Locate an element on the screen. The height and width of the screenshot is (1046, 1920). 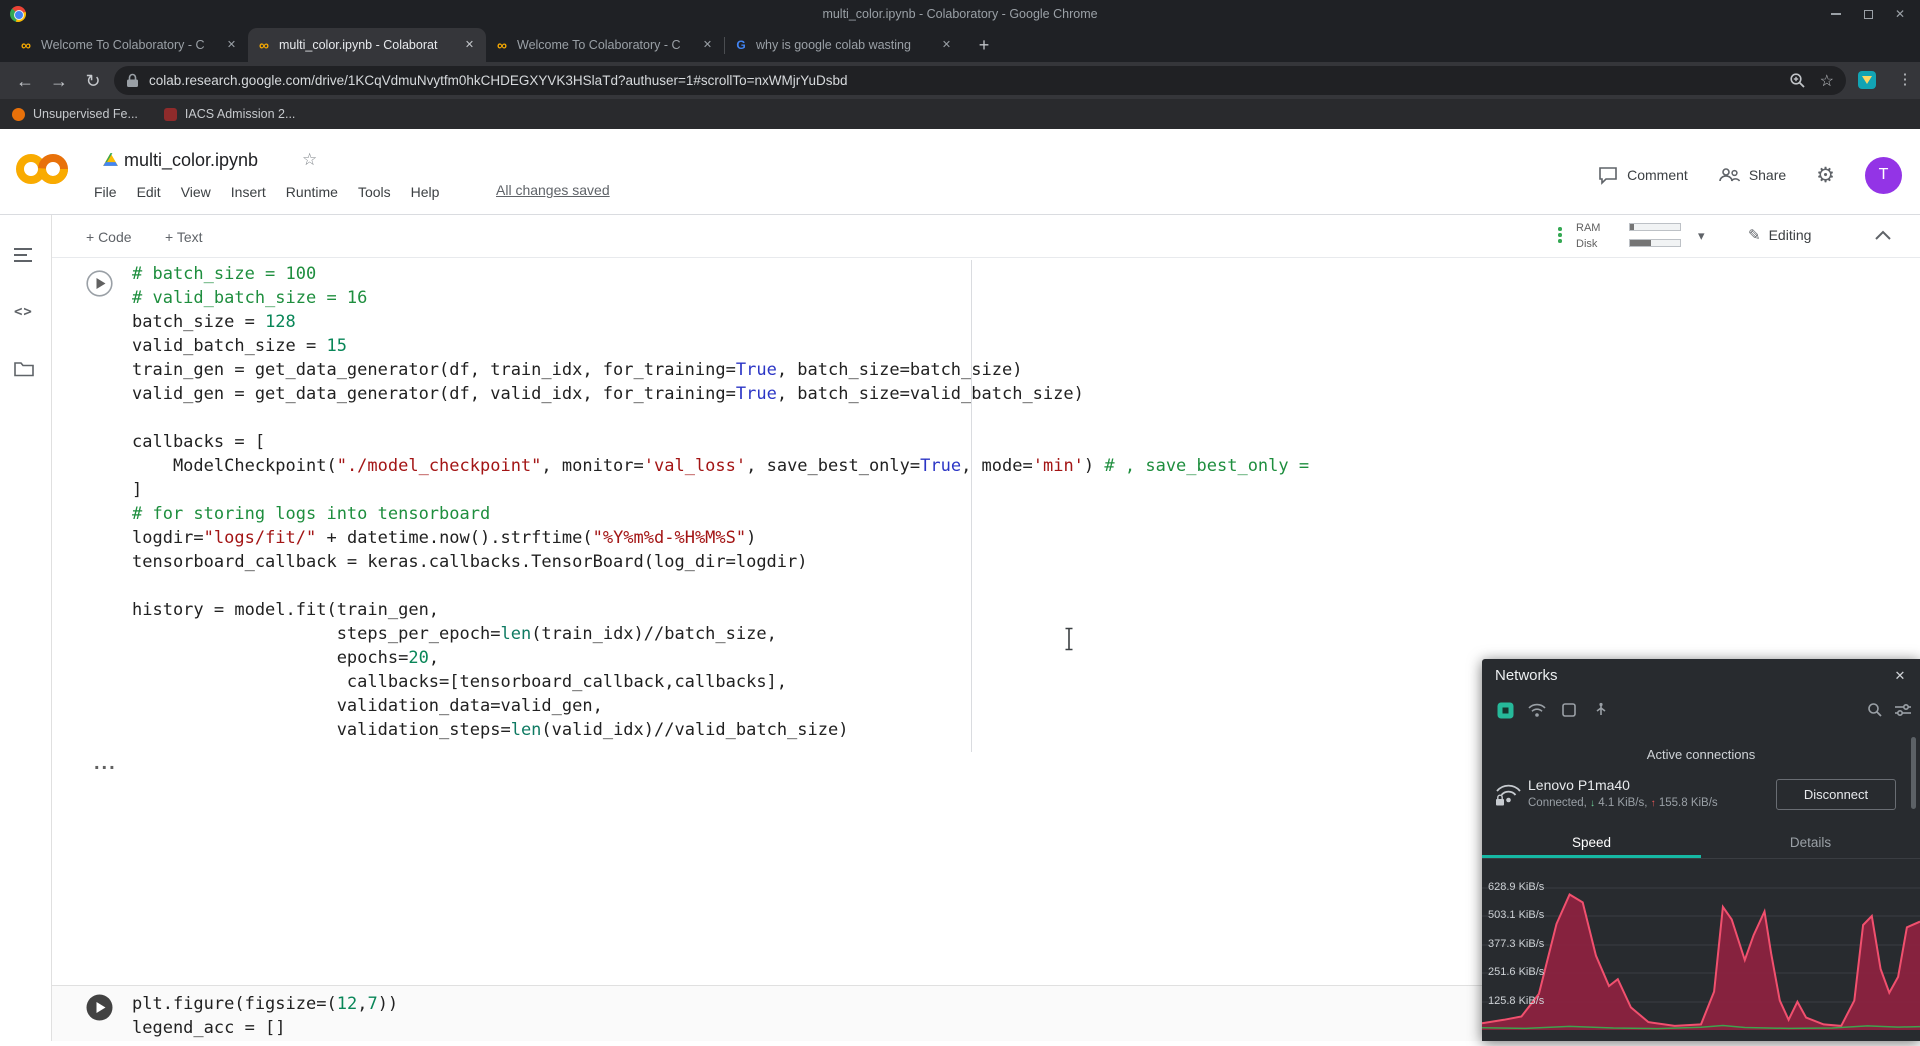
code-line: # for storing logs into tensorboard is located at coordinates (311, 514).